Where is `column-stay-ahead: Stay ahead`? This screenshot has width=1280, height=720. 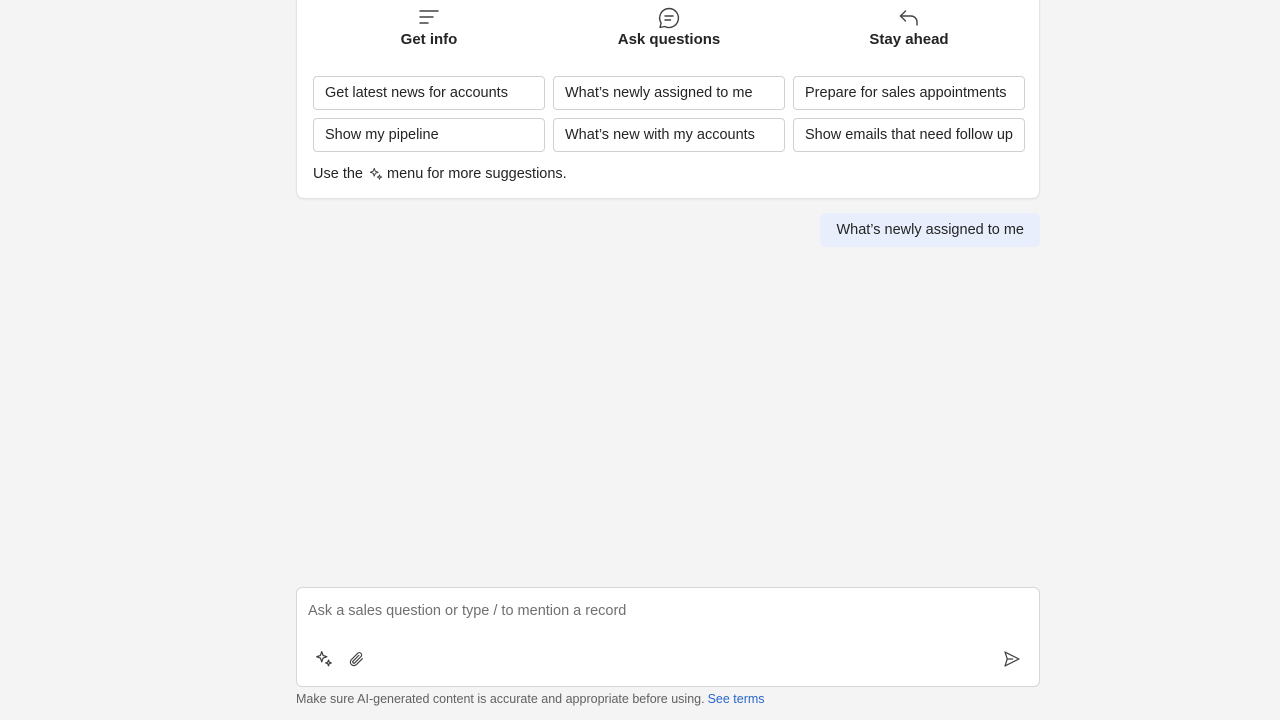 column-stay-ahead: Stay ahead is located at coordinates (909, 24).